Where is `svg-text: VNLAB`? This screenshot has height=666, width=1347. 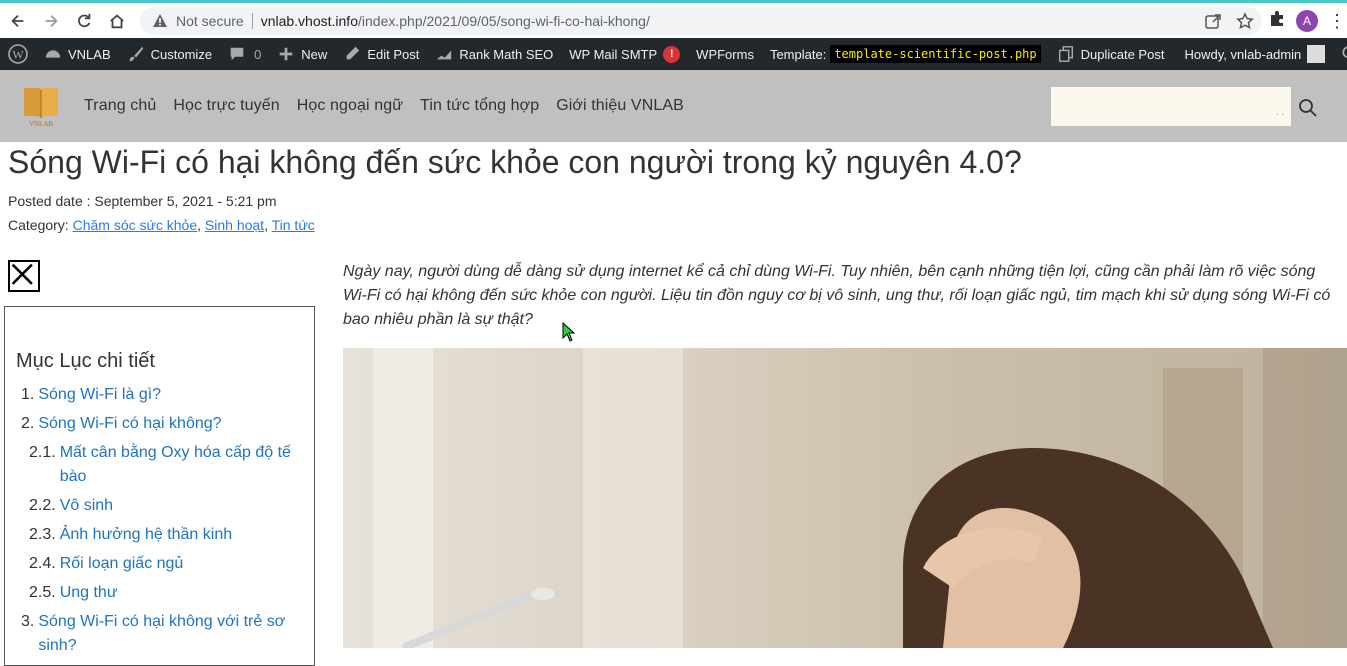
svg-text: VNLAB is located at coordinates (41, 124).